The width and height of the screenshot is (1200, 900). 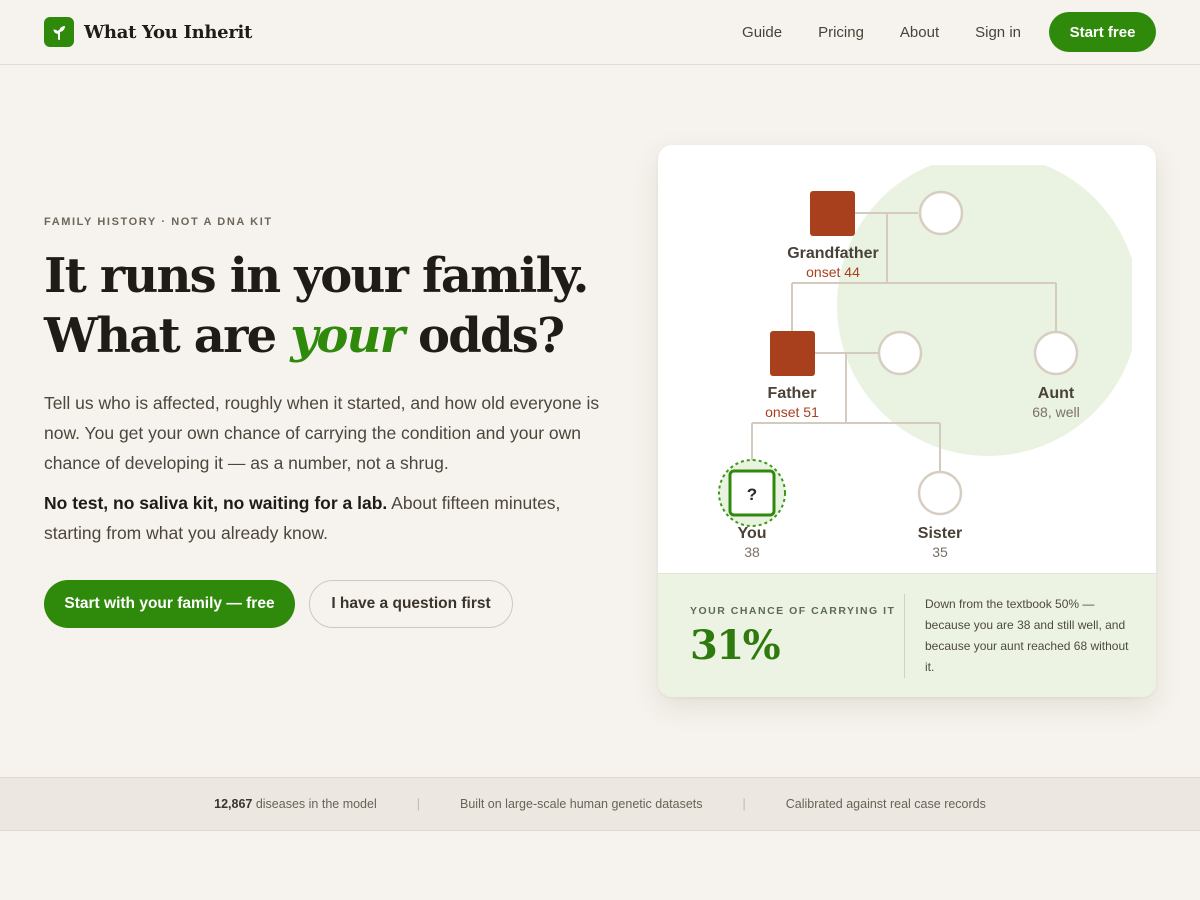 What do you see at coordinates (752, 494) in the screenshot?
I see `you-marker: ?` at bounding box center [752, 494].